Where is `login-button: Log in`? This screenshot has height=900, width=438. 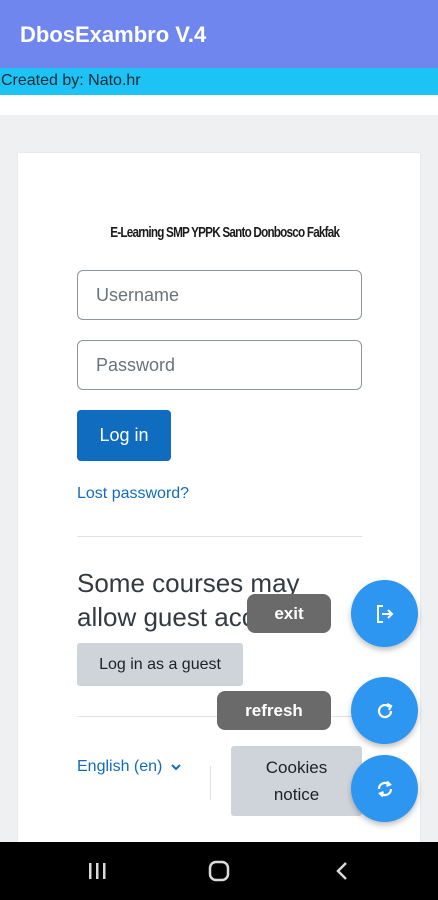
login-button: Log in is located at coordinates (124, 435).